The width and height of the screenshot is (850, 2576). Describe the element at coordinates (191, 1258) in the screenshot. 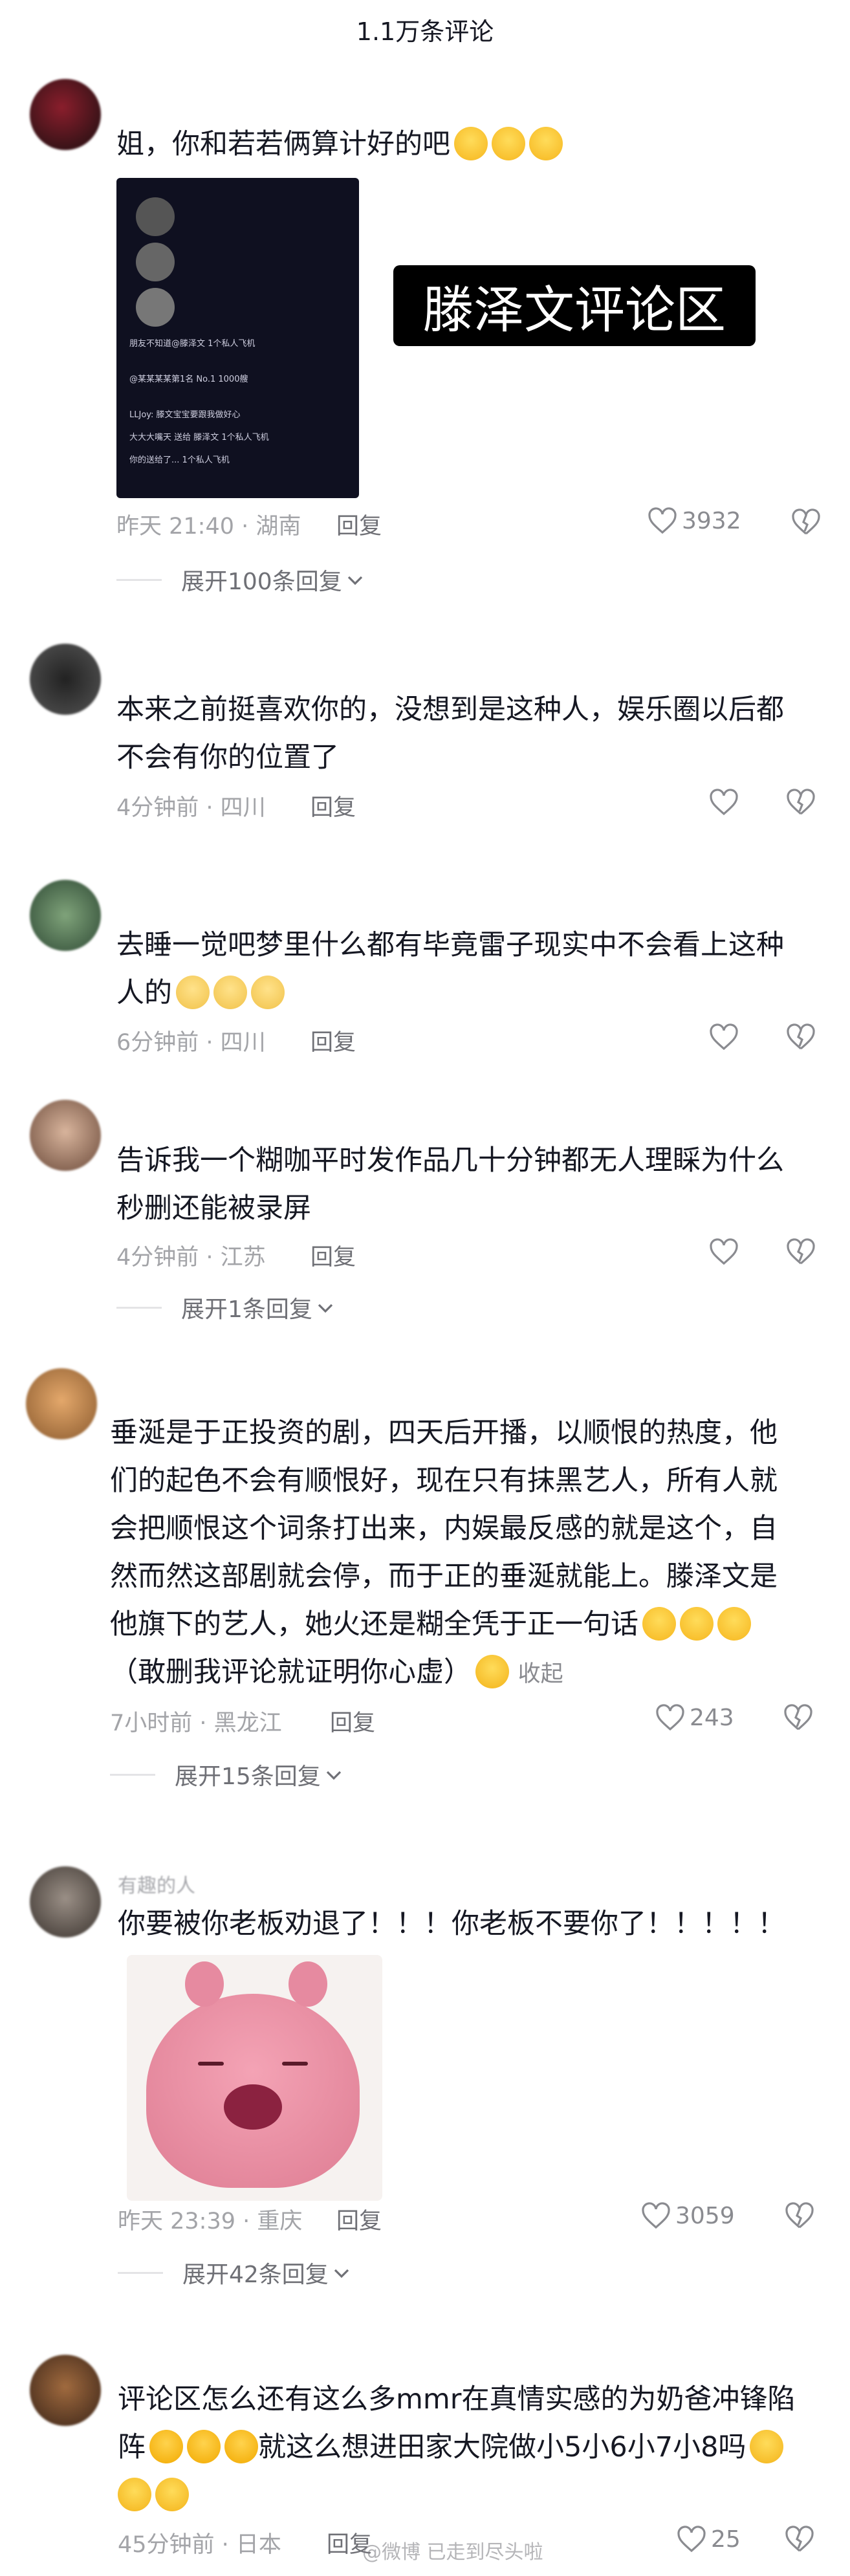

I see `comment-meta: 4分钟前 · 江苏` at that location.